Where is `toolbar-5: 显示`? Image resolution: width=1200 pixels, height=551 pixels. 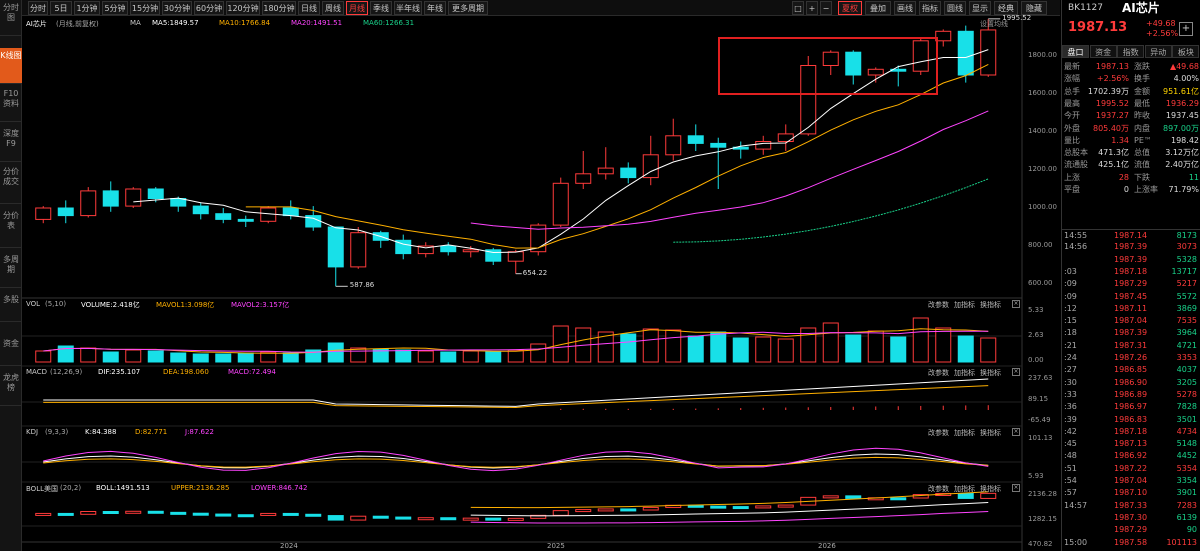 toolbar-5: 显示 is located at coordinates (980, 8).